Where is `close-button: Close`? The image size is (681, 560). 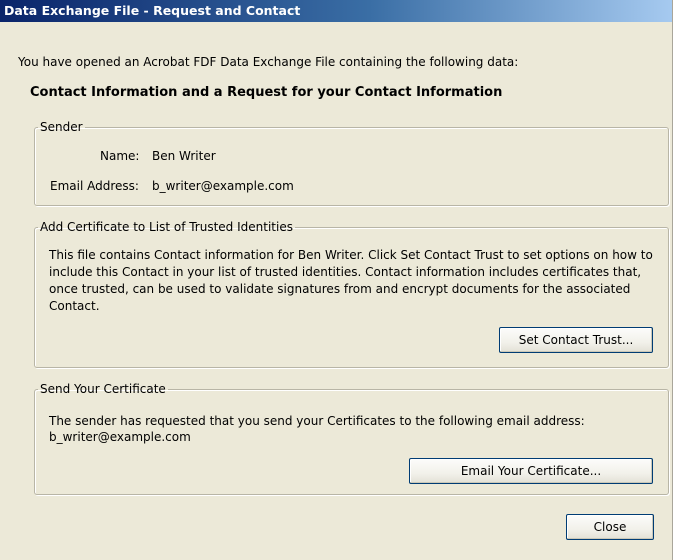
close-button: Close is located at coordinates (610, 527).